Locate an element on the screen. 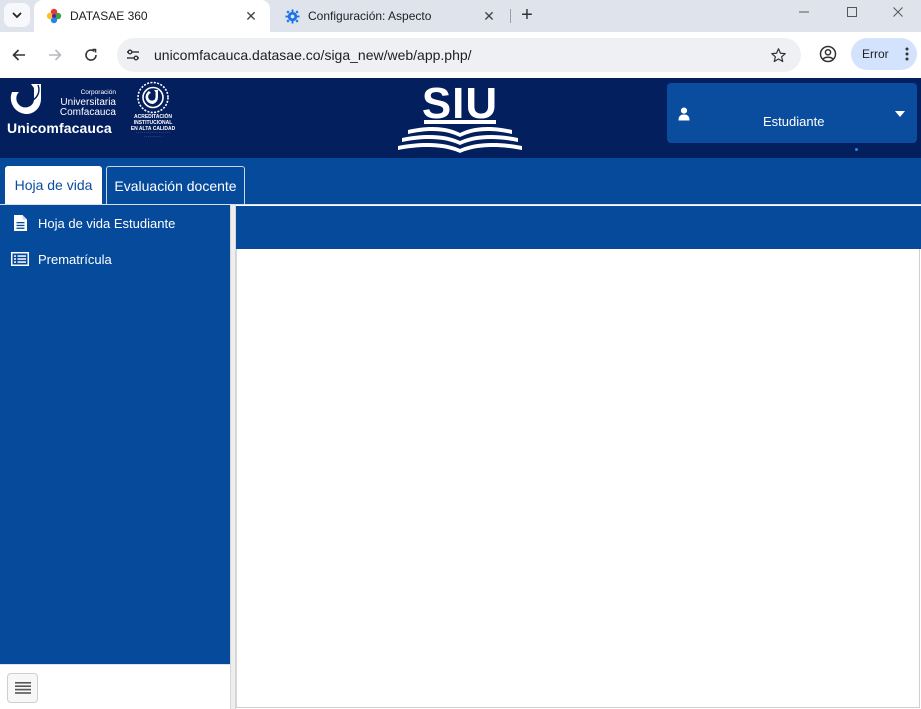 The height and width of the screenshot is (709, 921). arrow-left-icon is located at coordinates (18, 55).